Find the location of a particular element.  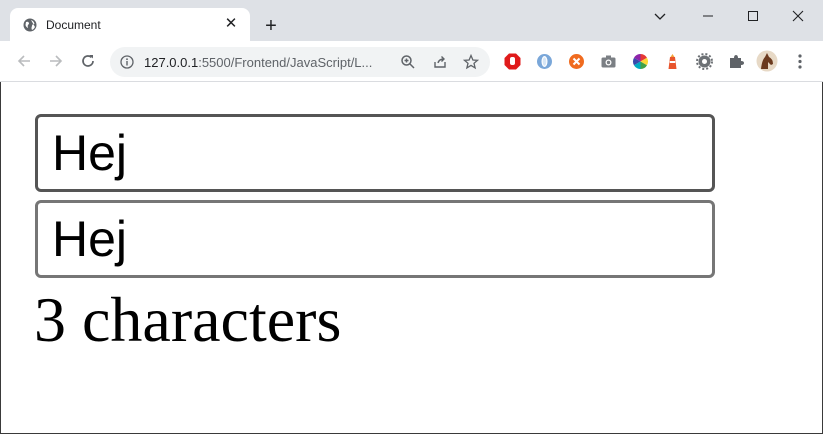

puzzle-icon is located at coordinates (736, 61).